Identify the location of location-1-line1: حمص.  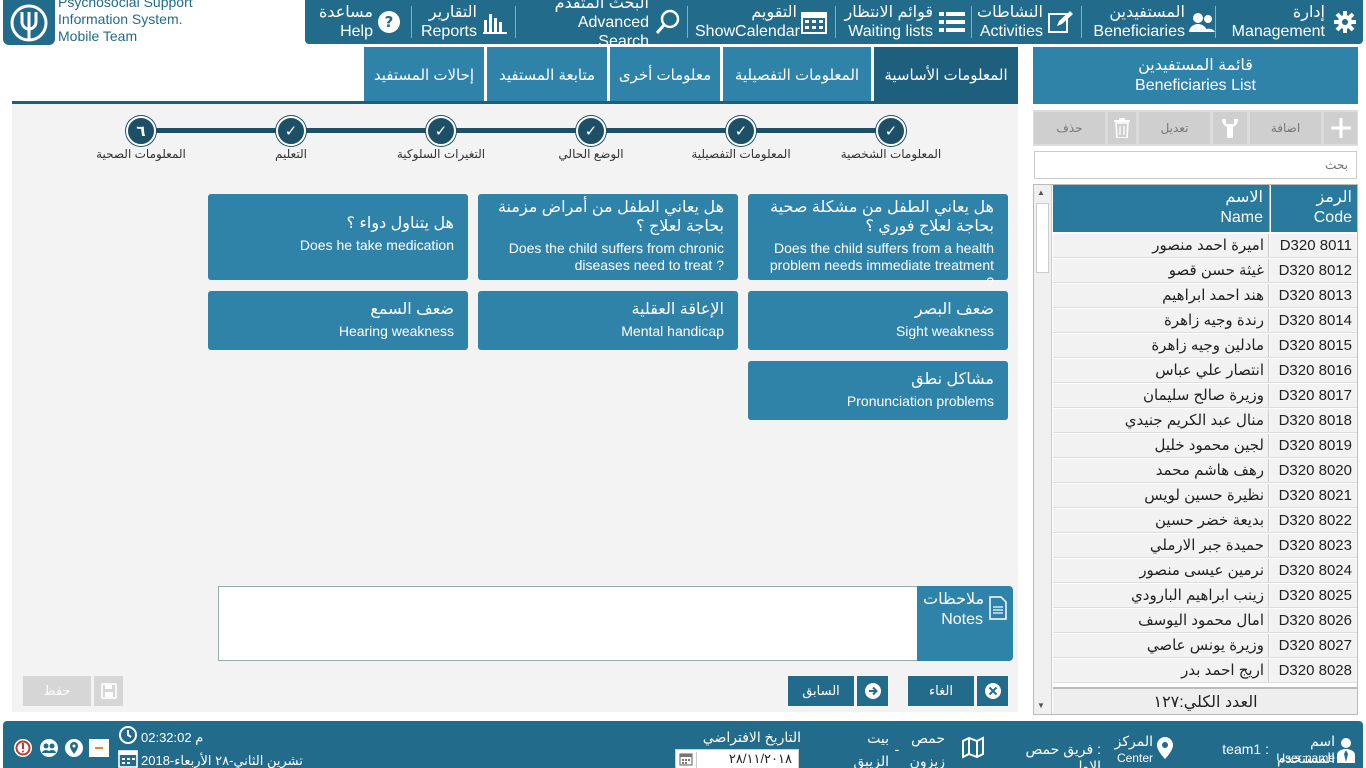
(928, 738).